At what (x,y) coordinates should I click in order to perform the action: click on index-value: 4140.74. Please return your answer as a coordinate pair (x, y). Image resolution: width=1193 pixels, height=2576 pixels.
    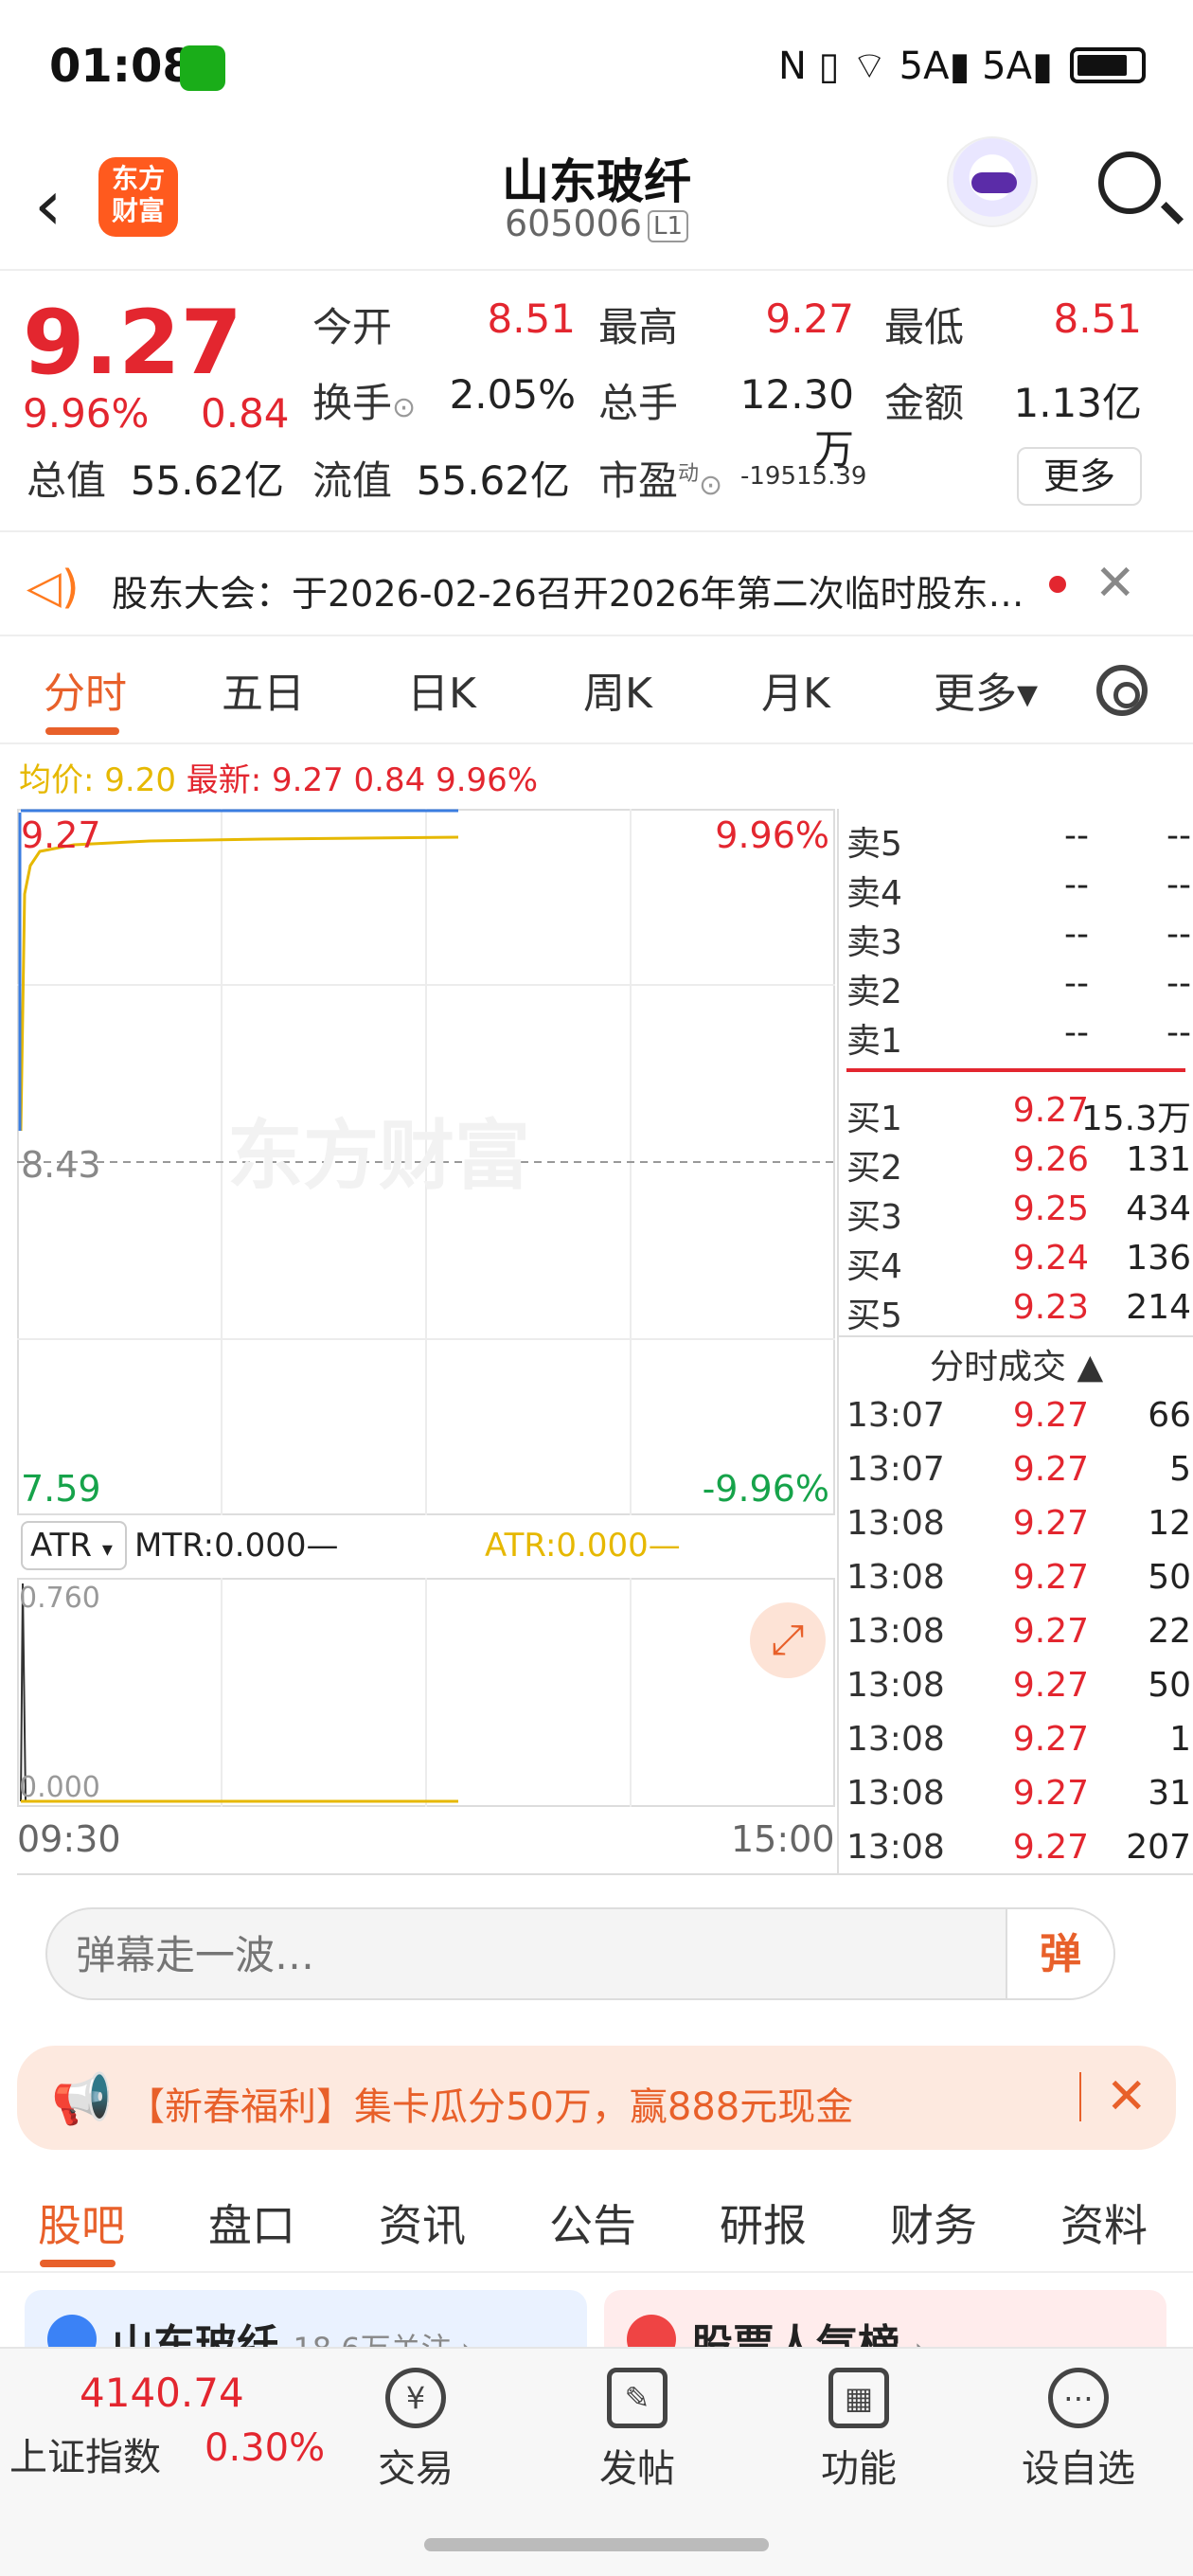
    Looking at the image, I should click on (162, 2393).